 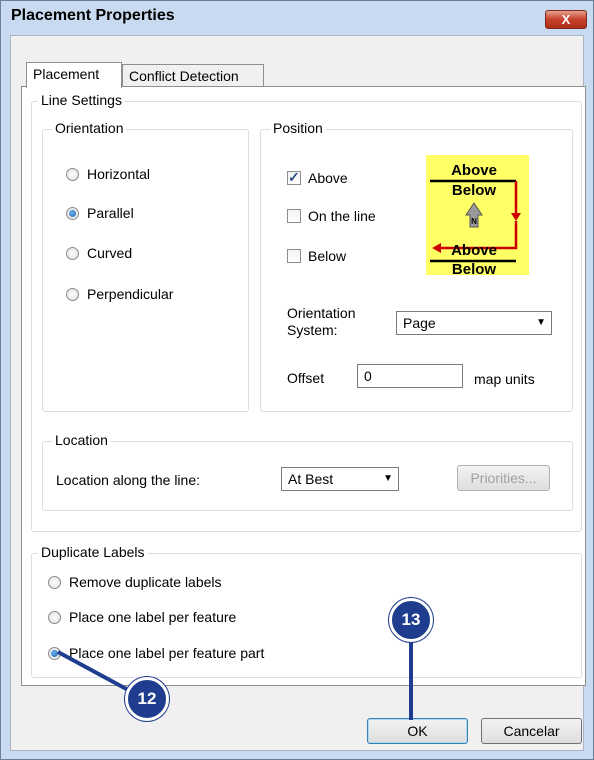 I want to click on tab-placement: Placement, so click(x=74, y=75).